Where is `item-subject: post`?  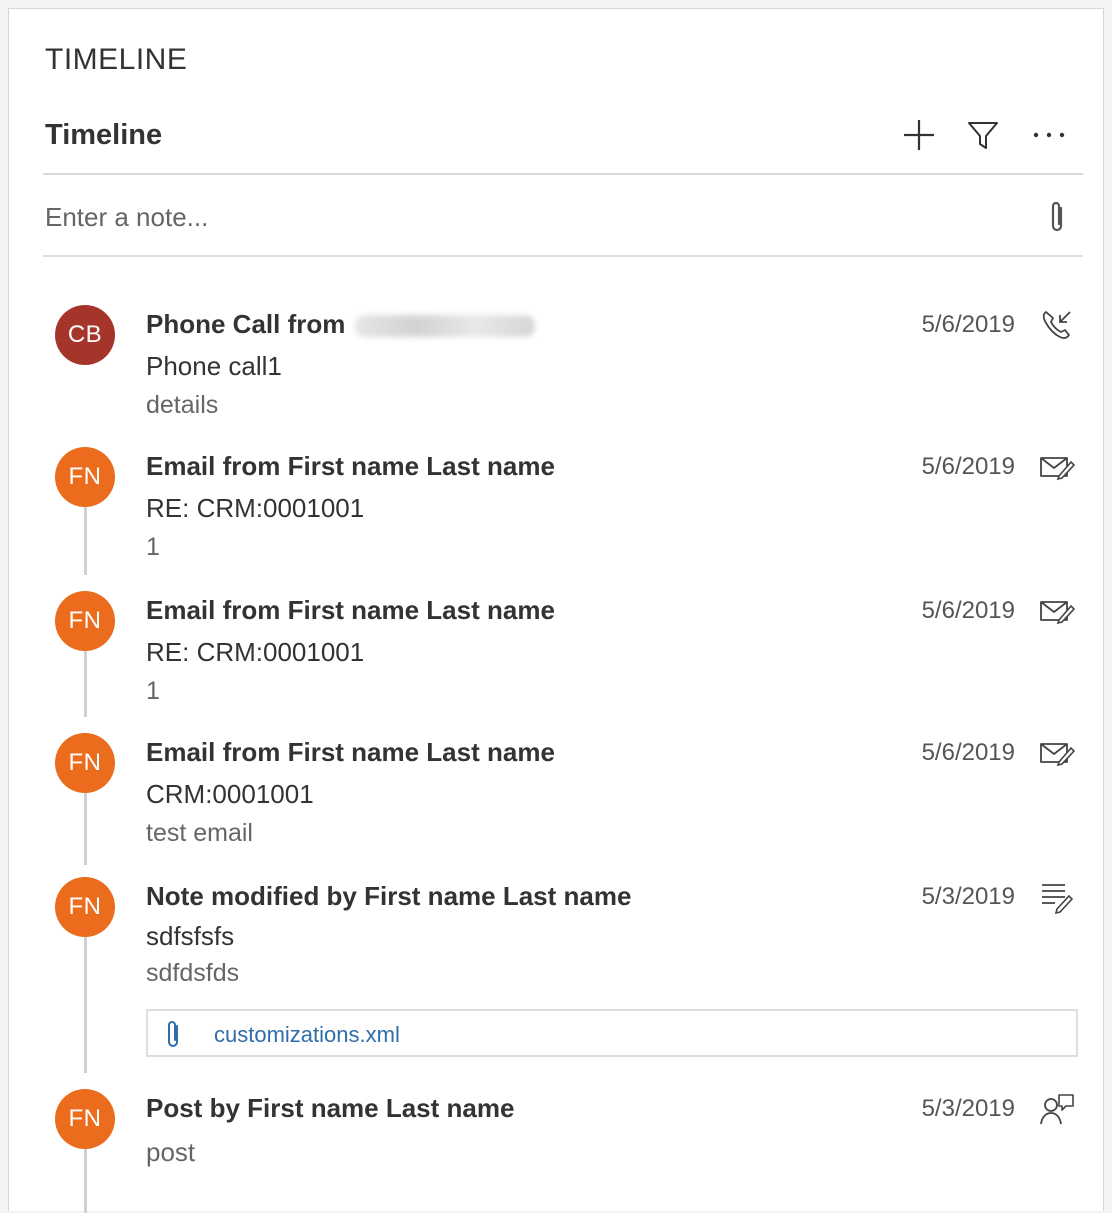 item-subject: post is located at coordinates (171, 1152).